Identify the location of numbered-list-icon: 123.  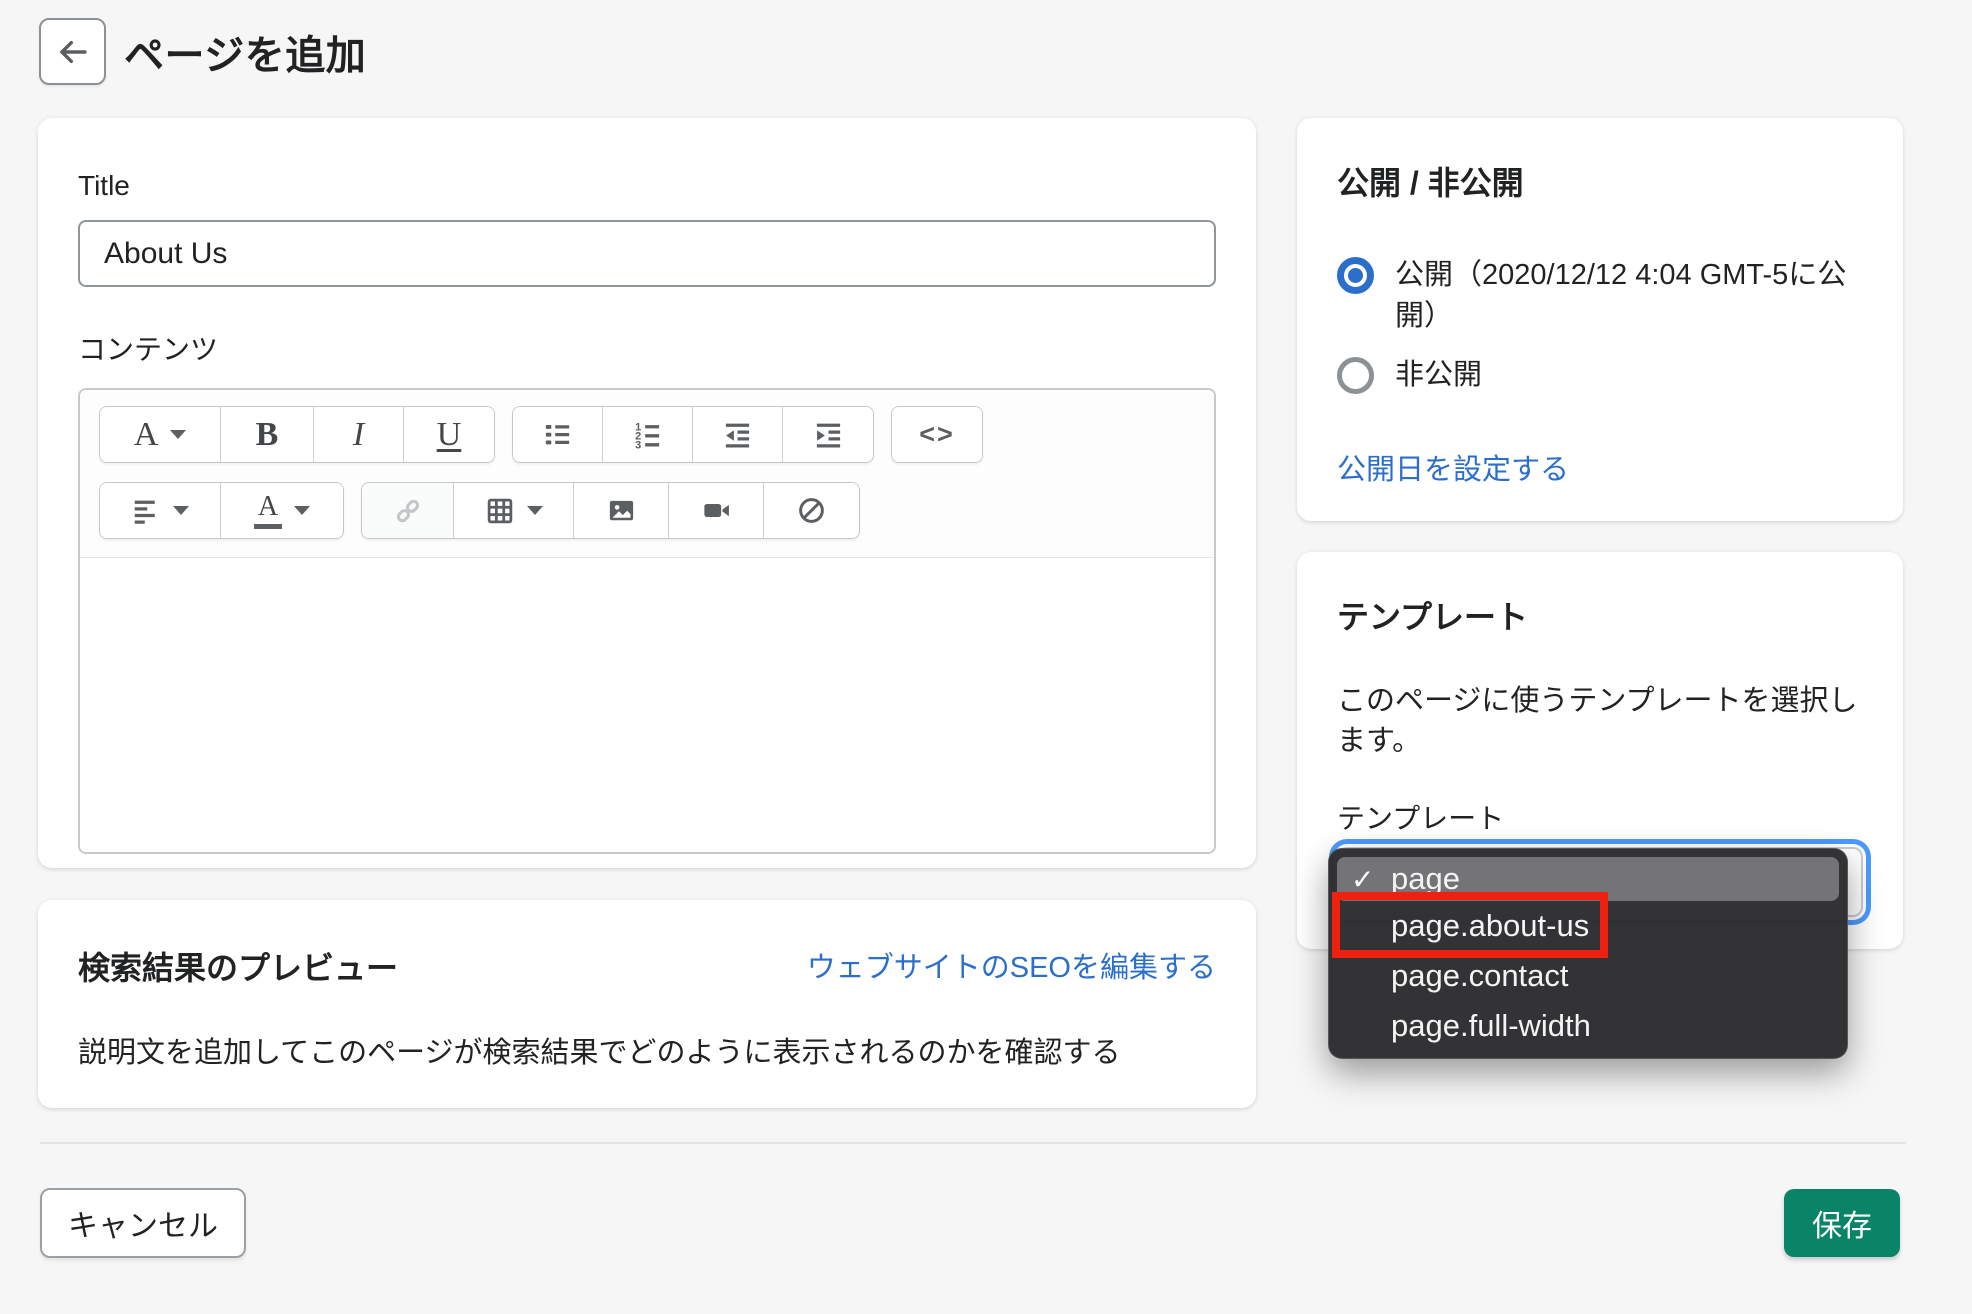
(647, 434).